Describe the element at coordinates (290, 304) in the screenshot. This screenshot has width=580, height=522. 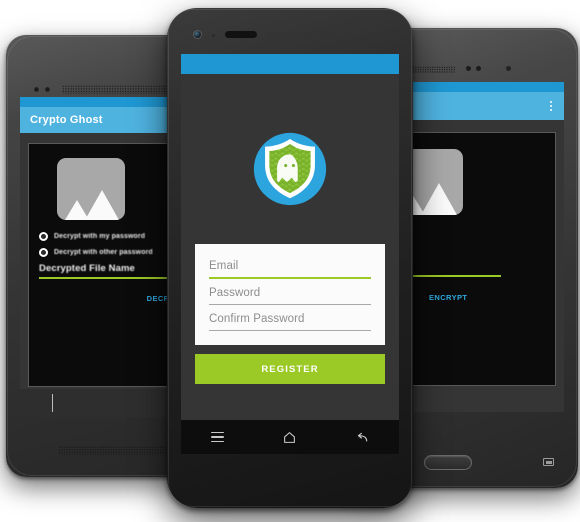
I see `password-field-underline` at that location.